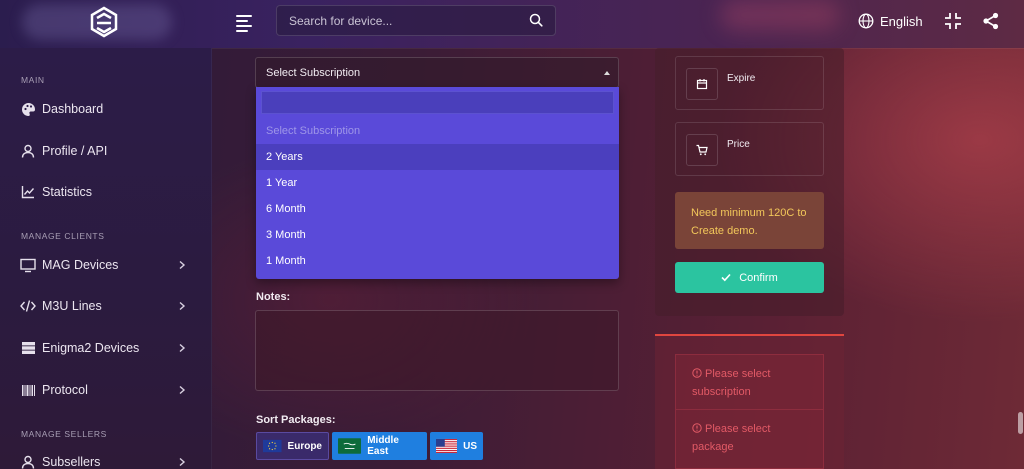  Describe the element at coordinates (33, 80) in the screenshot. I see `section-main: MAIN` at that location.